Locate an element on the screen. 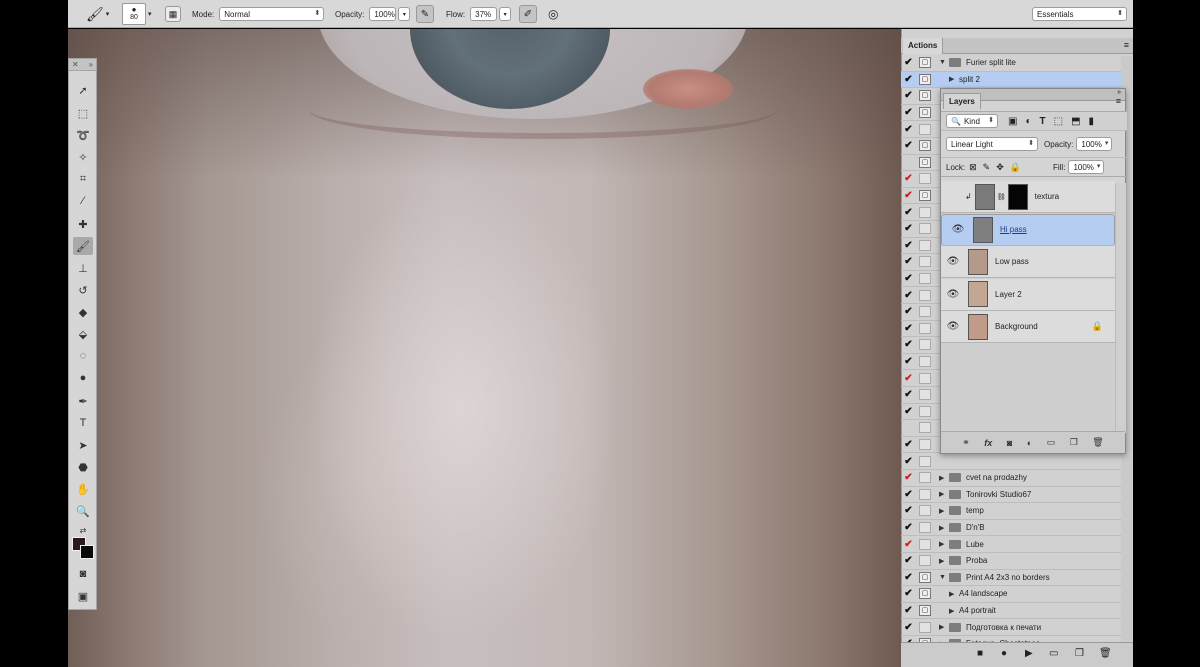 The width and height of the screenshot is (1200, 667). panel-menu-icon: ≡ is located at coordinates (1126, 45).